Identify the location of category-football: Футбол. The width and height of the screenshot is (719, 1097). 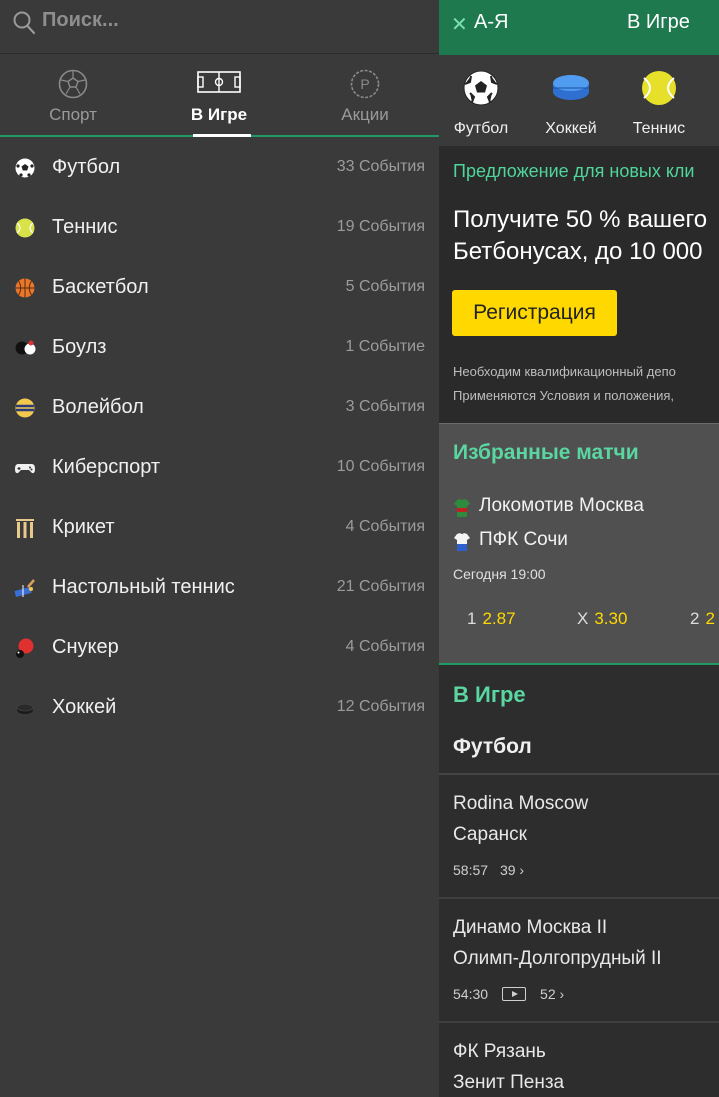
(481, 101).